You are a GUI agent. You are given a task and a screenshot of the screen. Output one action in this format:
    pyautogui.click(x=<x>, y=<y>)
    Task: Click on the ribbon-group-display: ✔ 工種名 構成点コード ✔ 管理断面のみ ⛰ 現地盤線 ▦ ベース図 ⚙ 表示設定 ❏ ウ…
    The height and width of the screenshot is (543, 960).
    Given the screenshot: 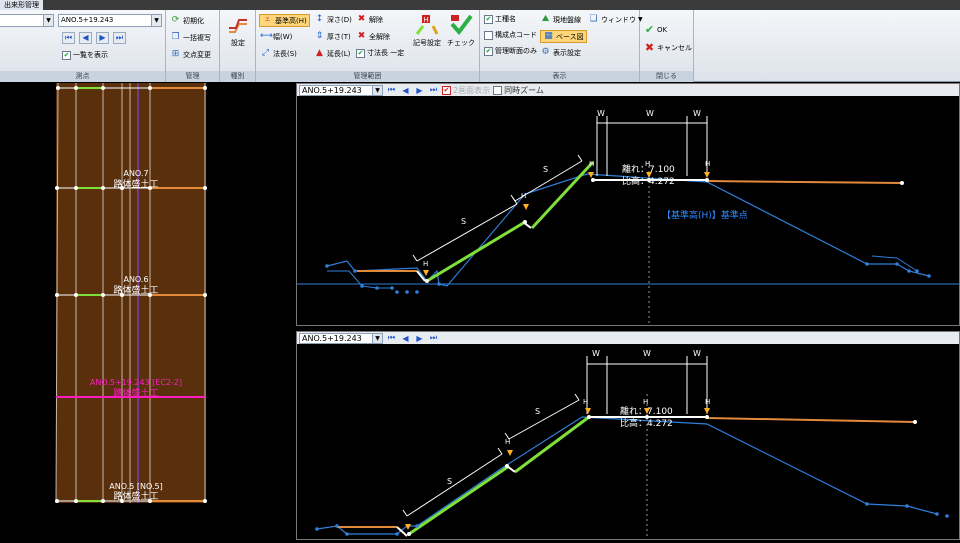 What is the action you would take?
    pyautogui.click(x=561, y=46)
    